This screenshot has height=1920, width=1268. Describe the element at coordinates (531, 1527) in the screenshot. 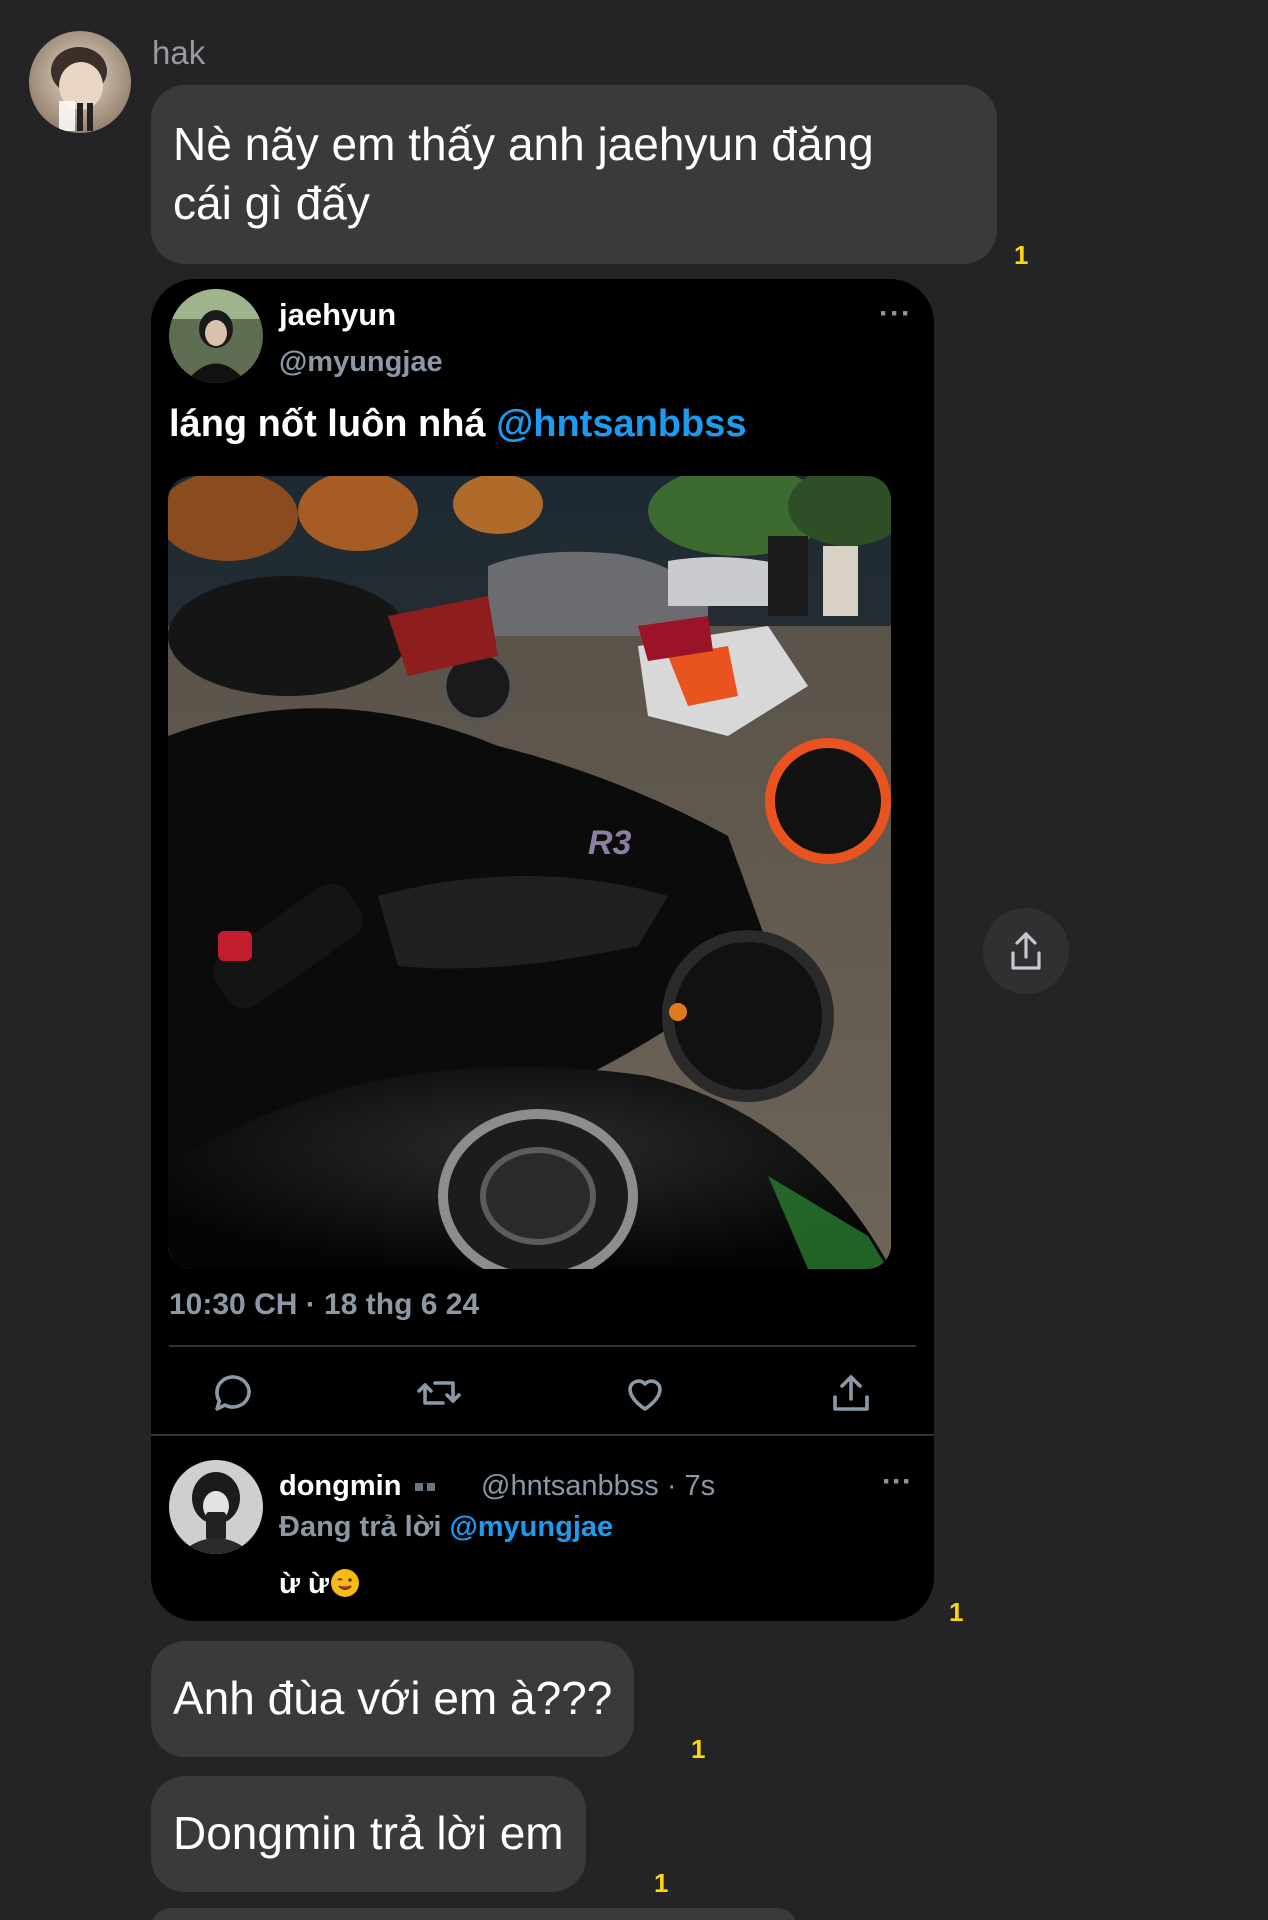

I see `replying-to-mention: @myungjae` at that location.